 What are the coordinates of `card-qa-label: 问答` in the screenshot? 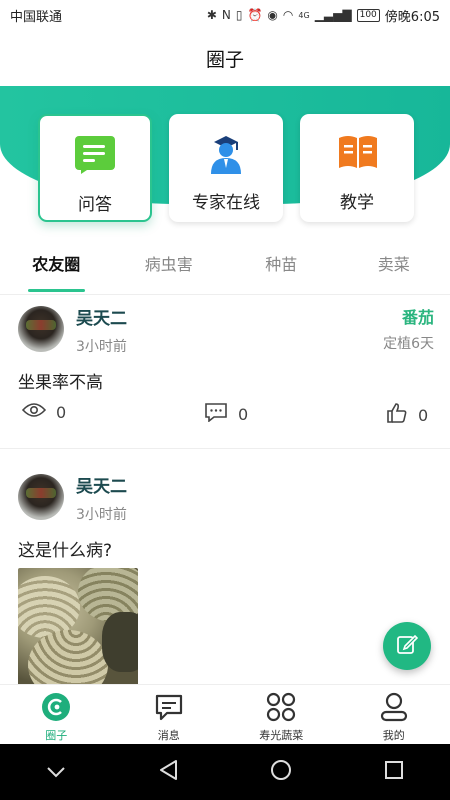 It's located at (95, 205).